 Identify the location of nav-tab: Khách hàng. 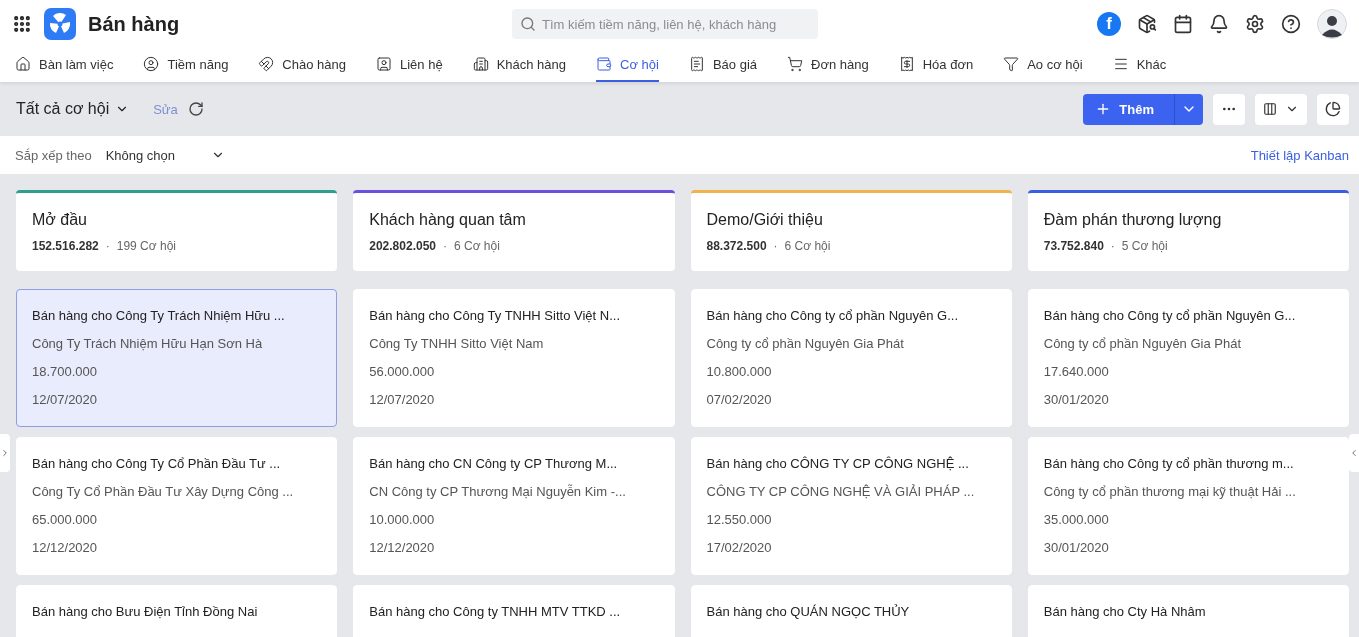
(519, 65).